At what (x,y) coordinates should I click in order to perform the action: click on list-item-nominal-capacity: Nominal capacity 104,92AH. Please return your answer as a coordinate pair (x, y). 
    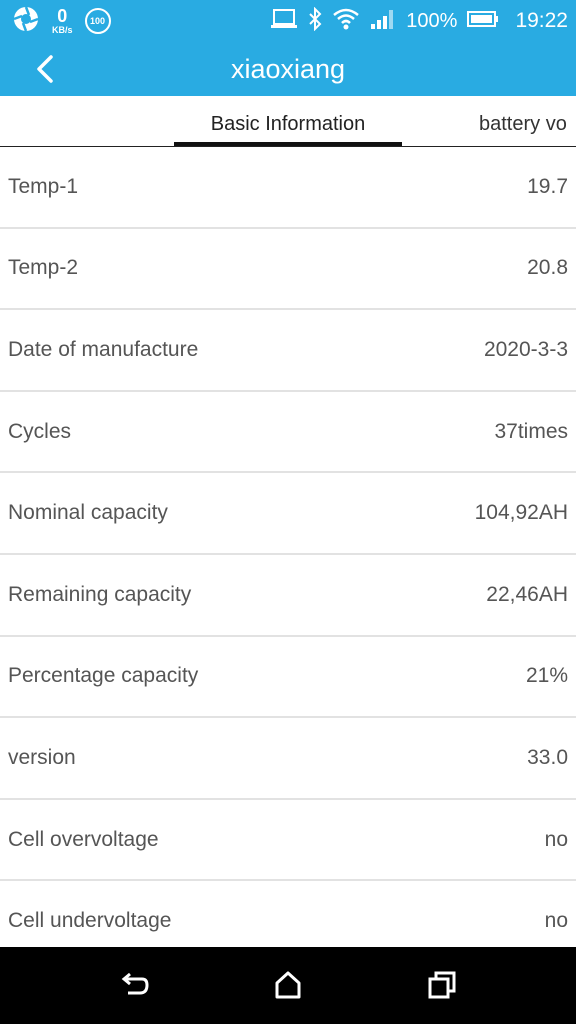
    Looking at the image, I should click on (288, 514).